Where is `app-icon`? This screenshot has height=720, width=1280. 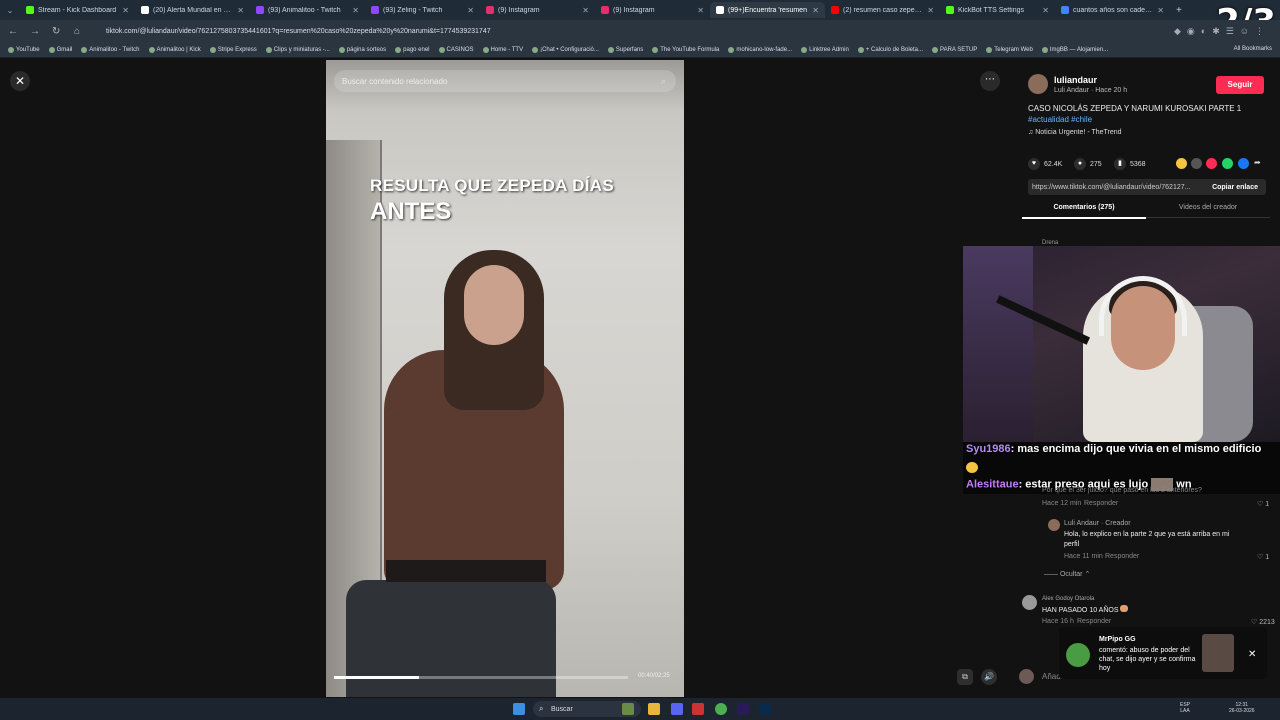 app-icon is located at coordinates (698, 709).